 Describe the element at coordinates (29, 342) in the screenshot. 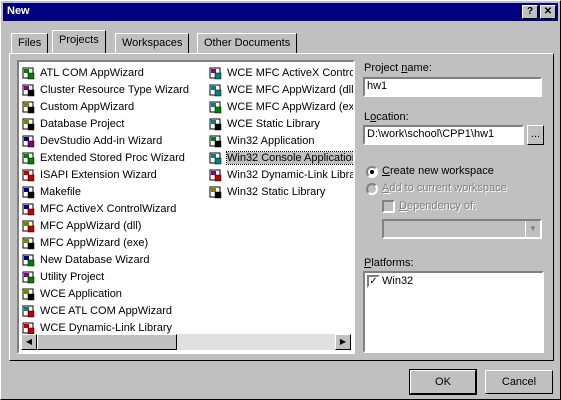

I see `scroll-left-icon: ◀` at that location.